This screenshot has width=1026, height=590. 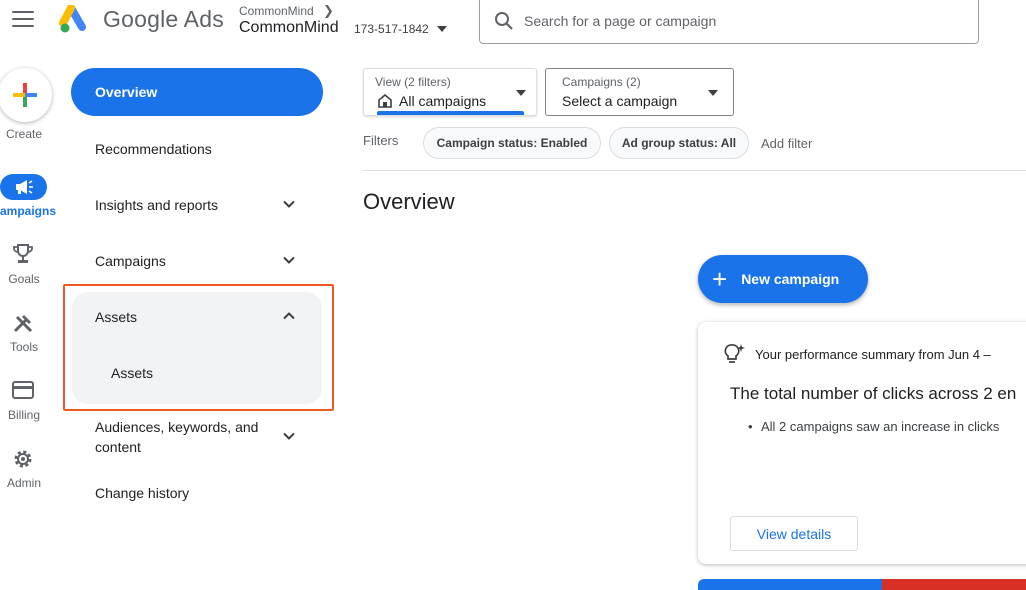 What do you see at coordinates (23, 20) in the screenshot?
I see `main-menu-icon` at bounding box center [23, 20].